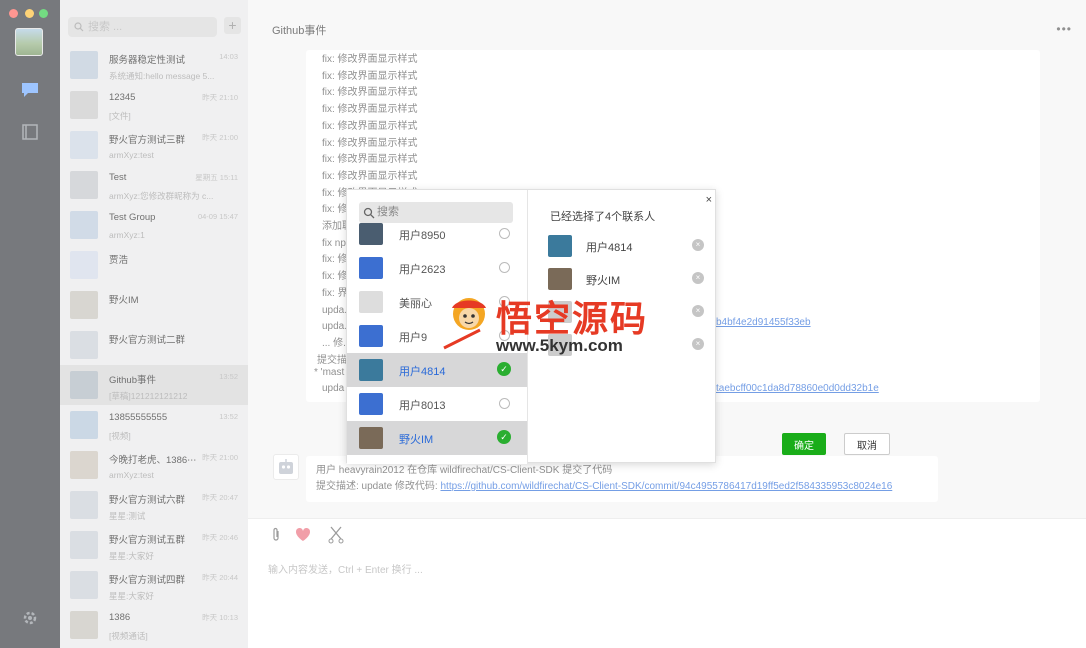 Image resolution: width=1086 pixels, height=648 pixels. I want to click on selected-contact: 用户4814 ×, so click(630, 247).